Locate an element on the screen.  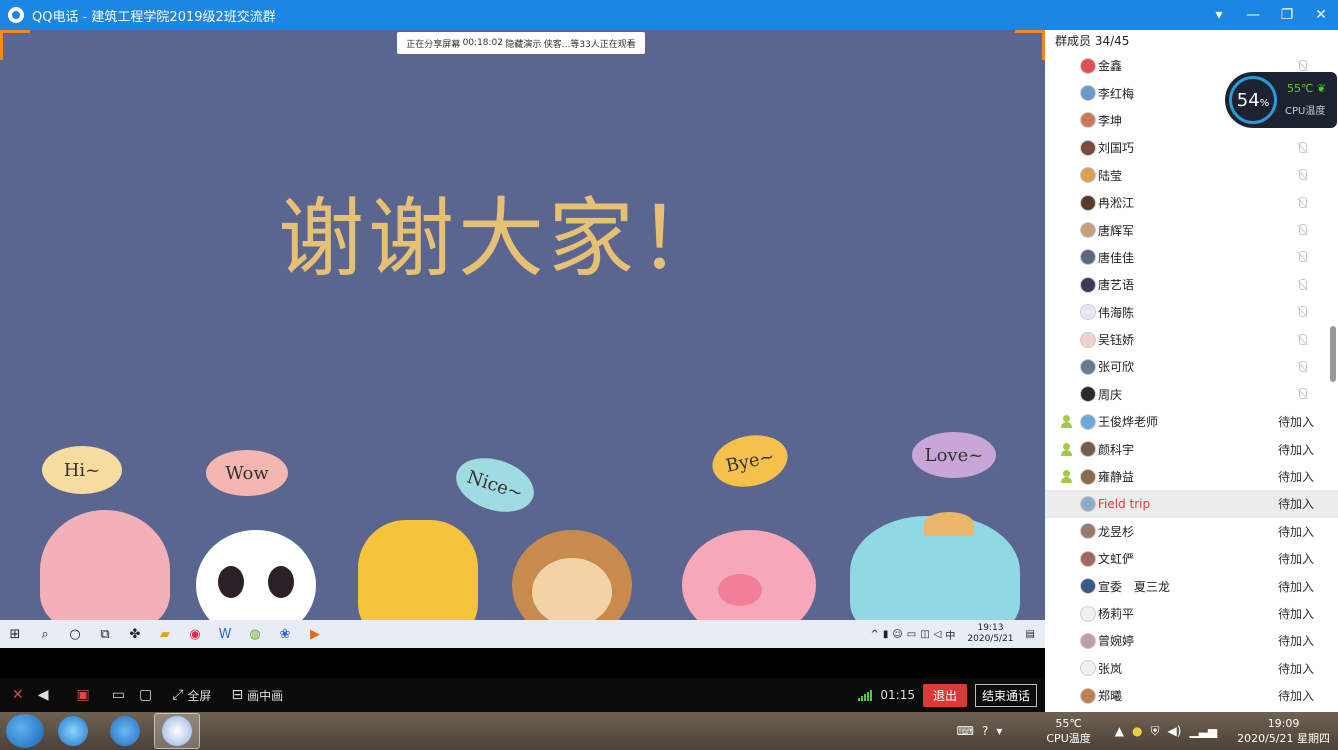
member-row: 雍静益 待加入 is located at coordinates (1191, 476).